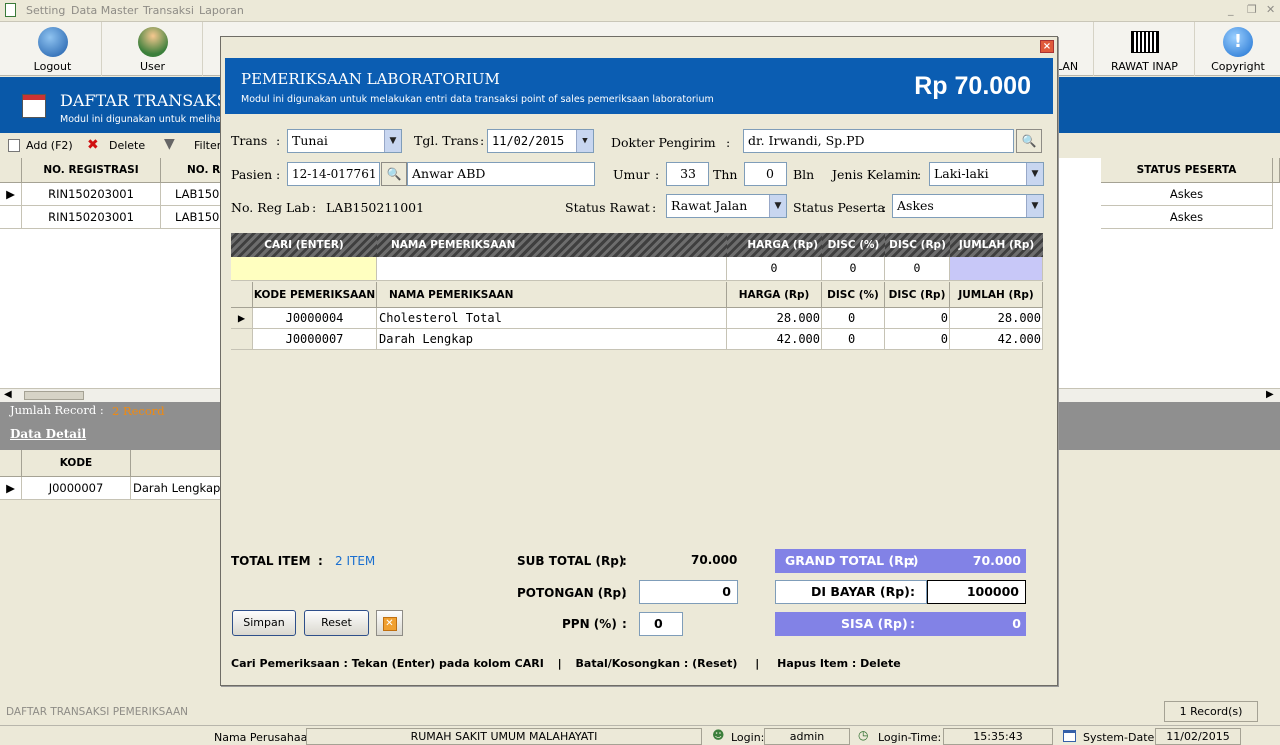 Image resolution: width=1280 pixels, height=745 pixels. I want to click on item-nama: Cholesterol Total, so click(552, 318).